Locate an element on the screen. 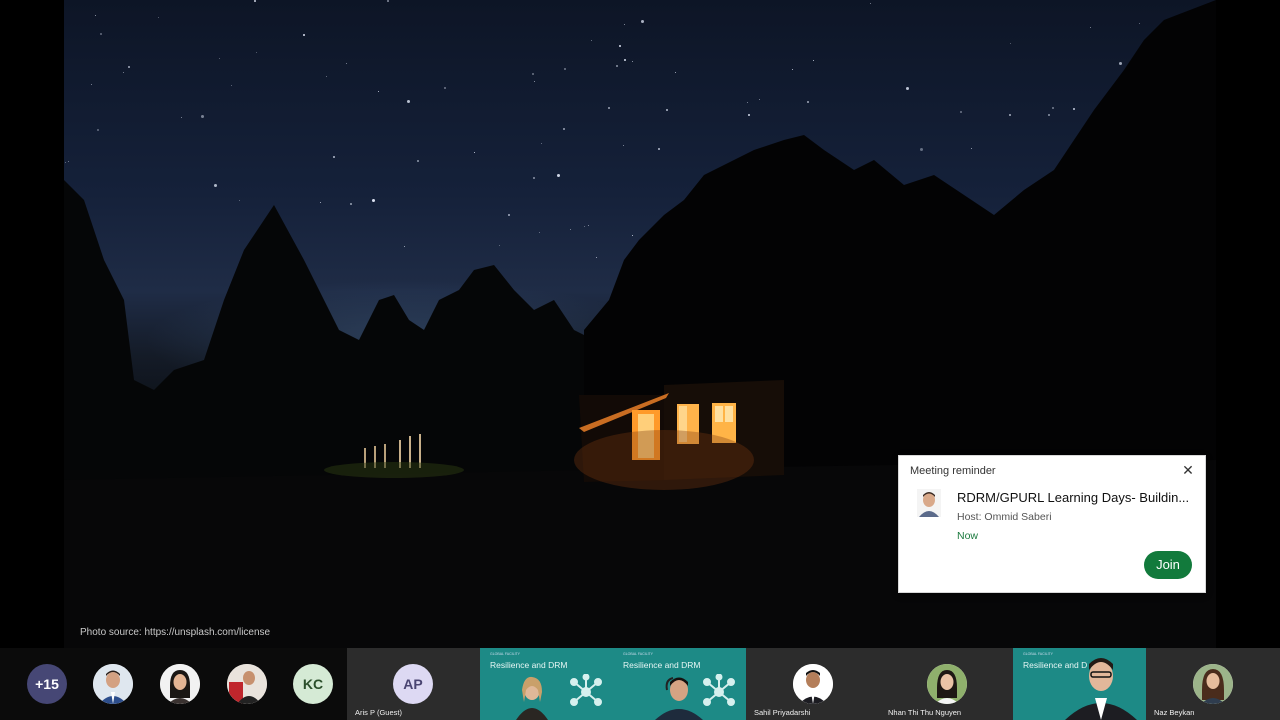 This screenshot has width=1280, height=720. join-button: Join is located at coordinates (1168, 565).